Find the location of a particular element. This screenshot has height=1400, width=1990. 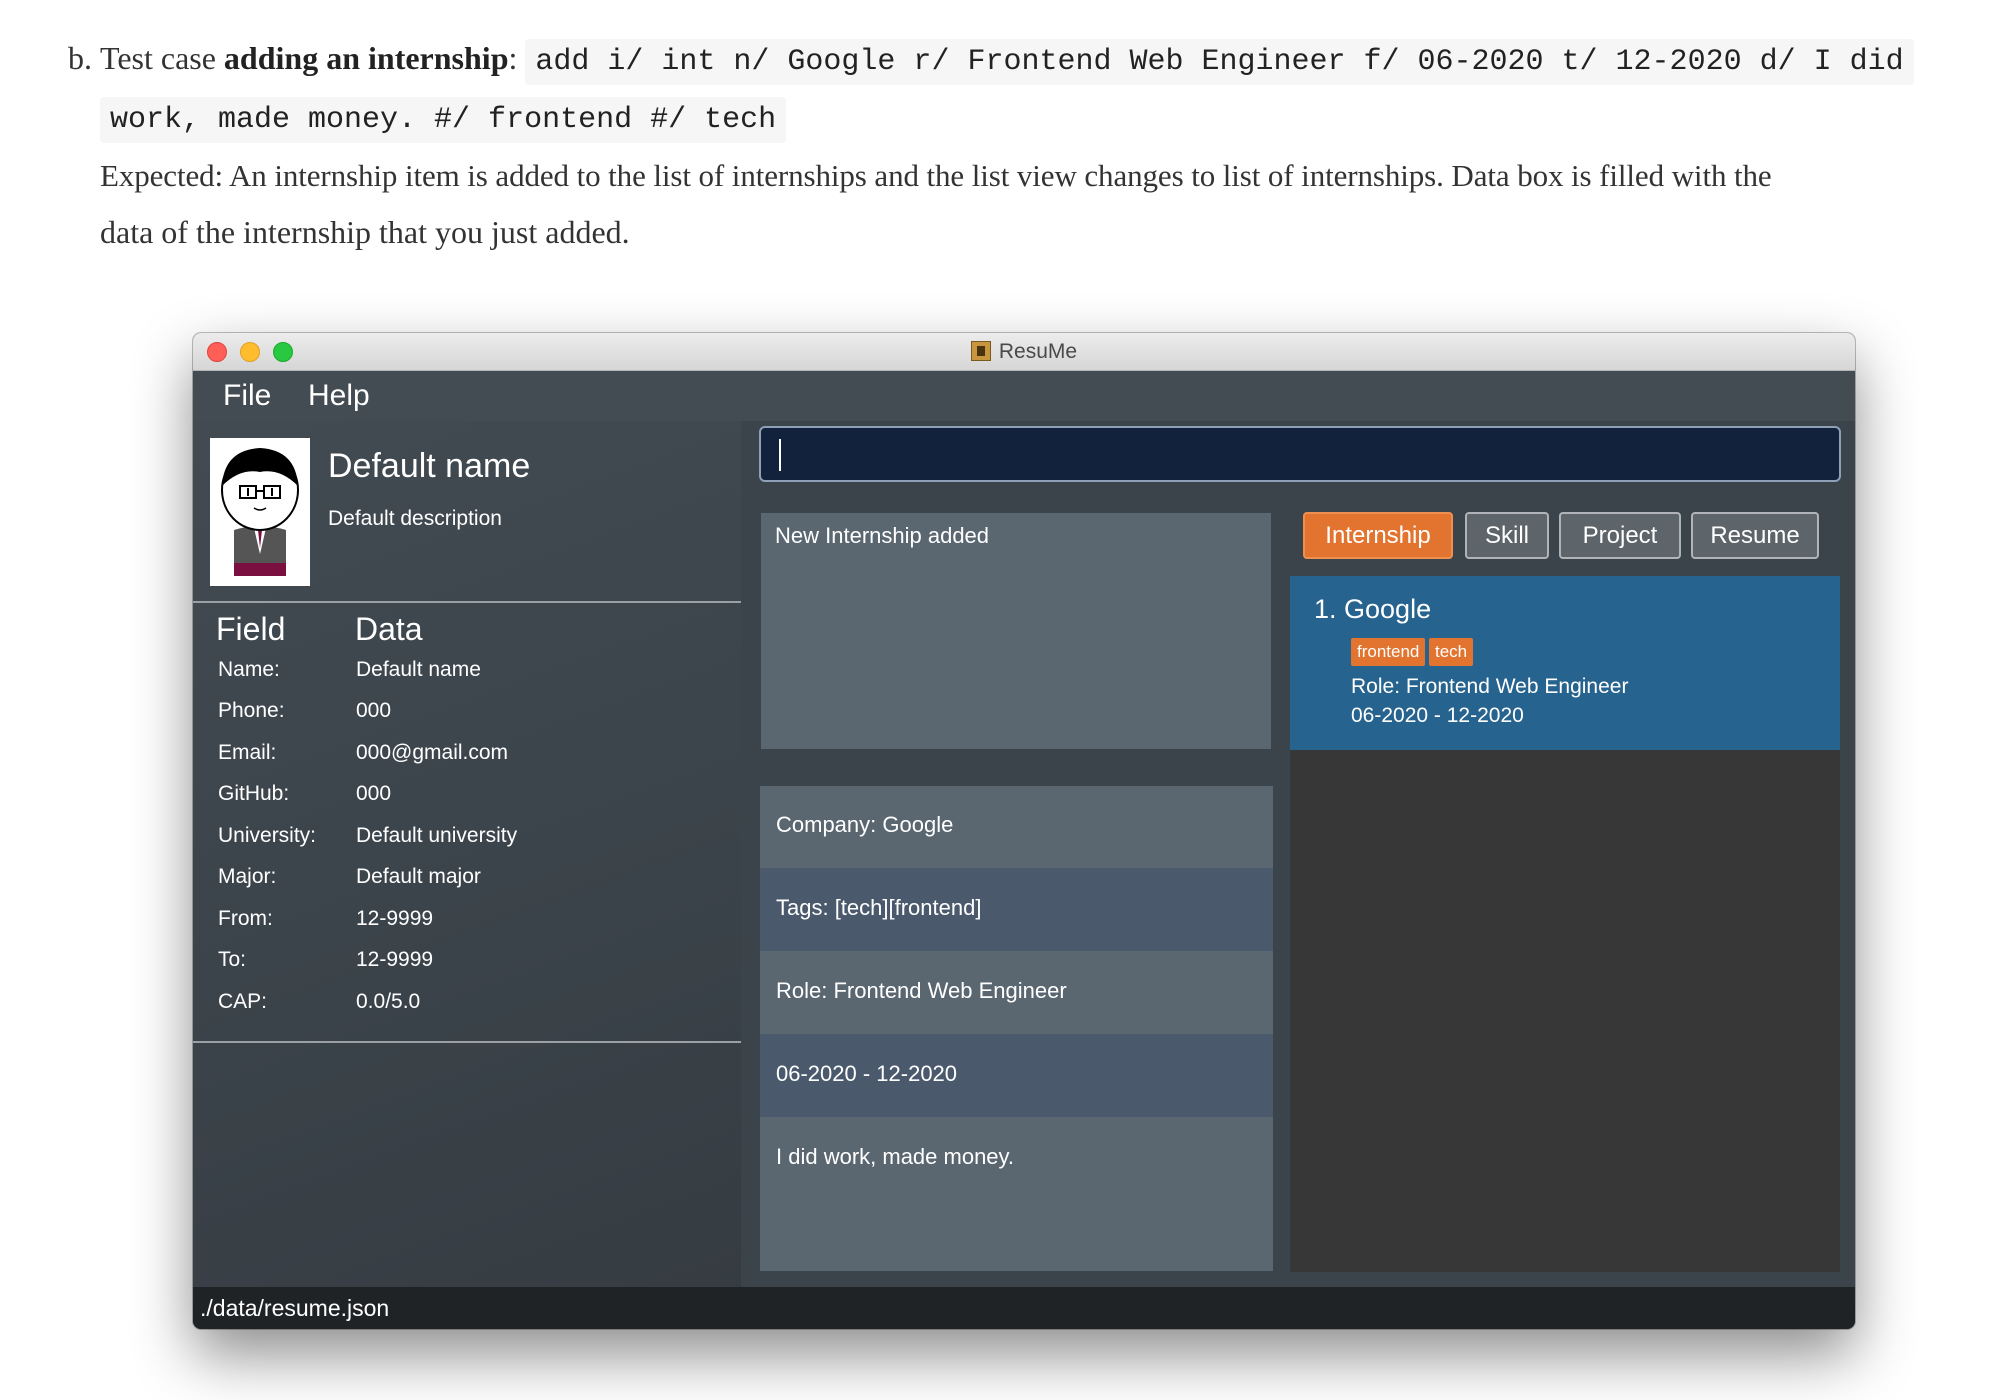

field-row: Phone: 000 is located at coordinates (467, 719).